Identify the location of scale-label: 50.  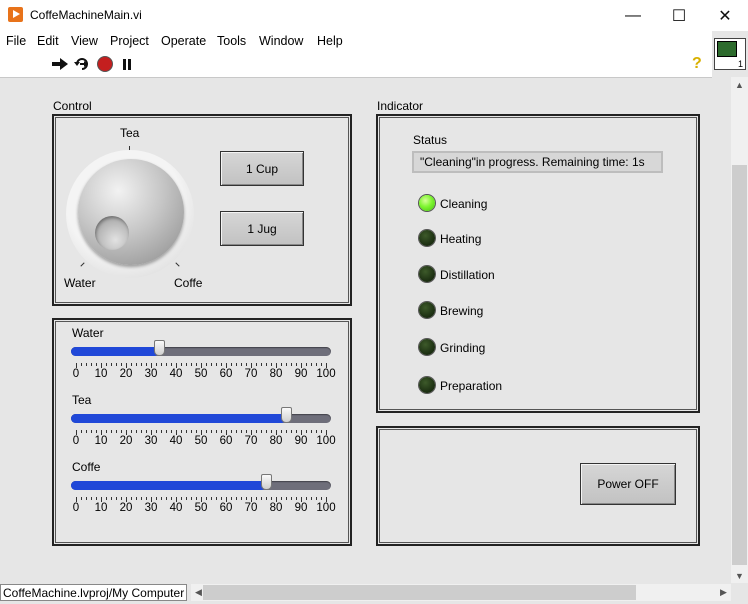
(201, 374).